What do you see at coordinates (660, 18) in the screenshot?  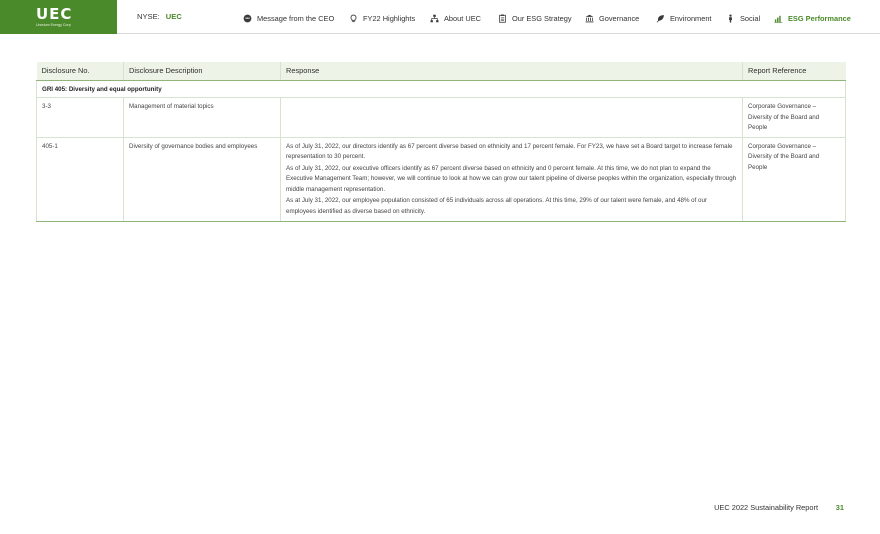 I see `leaf-icon` at bounding box center [660, 18].